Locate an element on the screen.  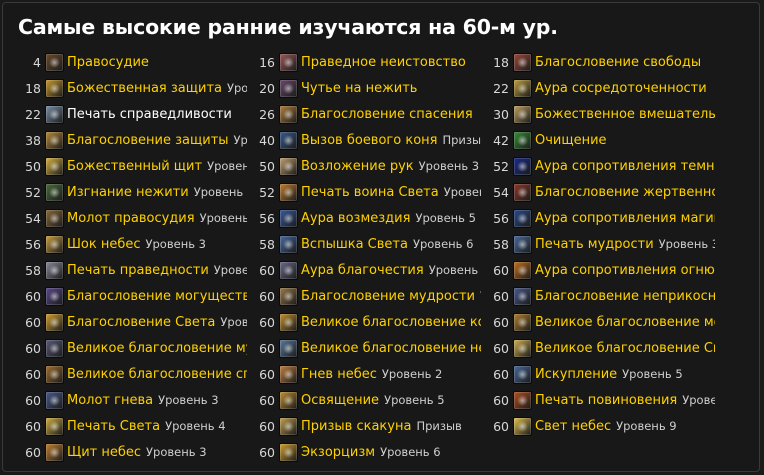
spell-name-link: Великое благословение Света is located at coordinates (625, 348).